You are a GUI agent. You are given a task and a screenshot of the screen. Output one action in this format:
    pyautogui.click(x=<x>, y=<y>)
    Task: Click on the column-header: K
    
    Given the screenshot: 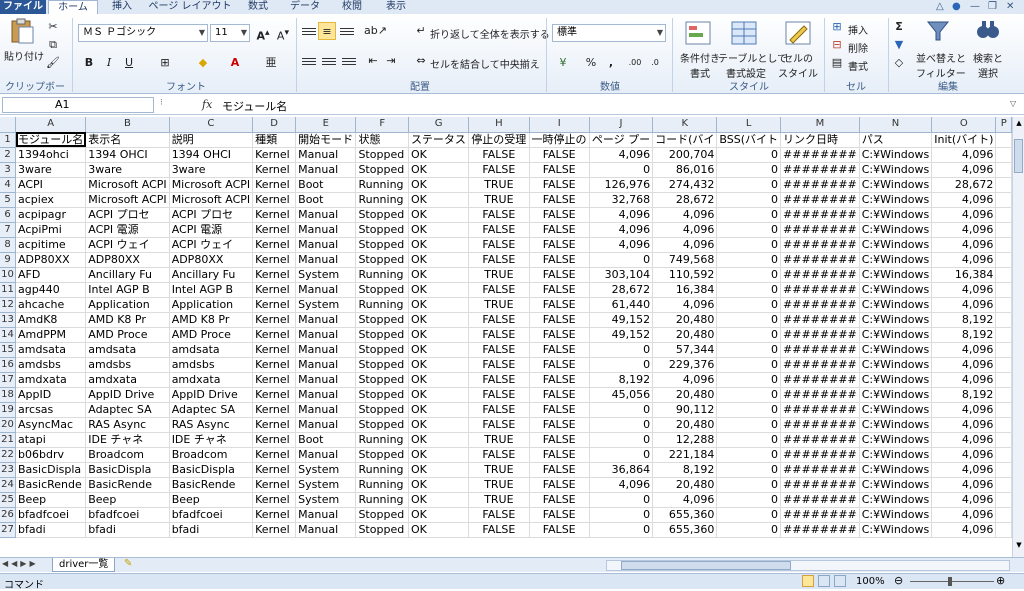 What is the action you would take?
    pyautogui.click(x=685, y=125)
    